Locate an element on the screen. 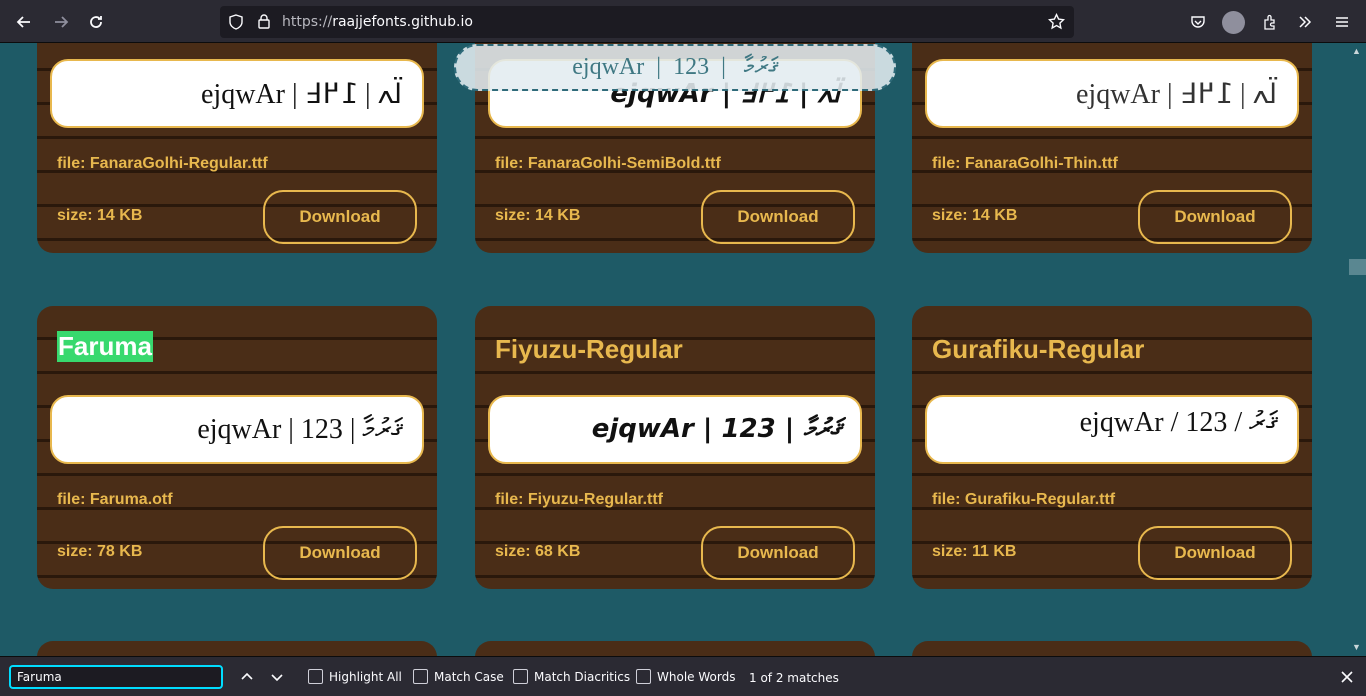  floating-preview: ejqwAr | ޤަރުމާ | 123 is located at coordinates (675, 67).